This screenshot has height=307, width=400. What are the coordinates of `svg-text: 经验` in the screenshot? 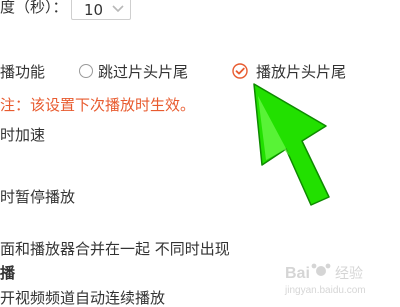 It's located at (349, 274).